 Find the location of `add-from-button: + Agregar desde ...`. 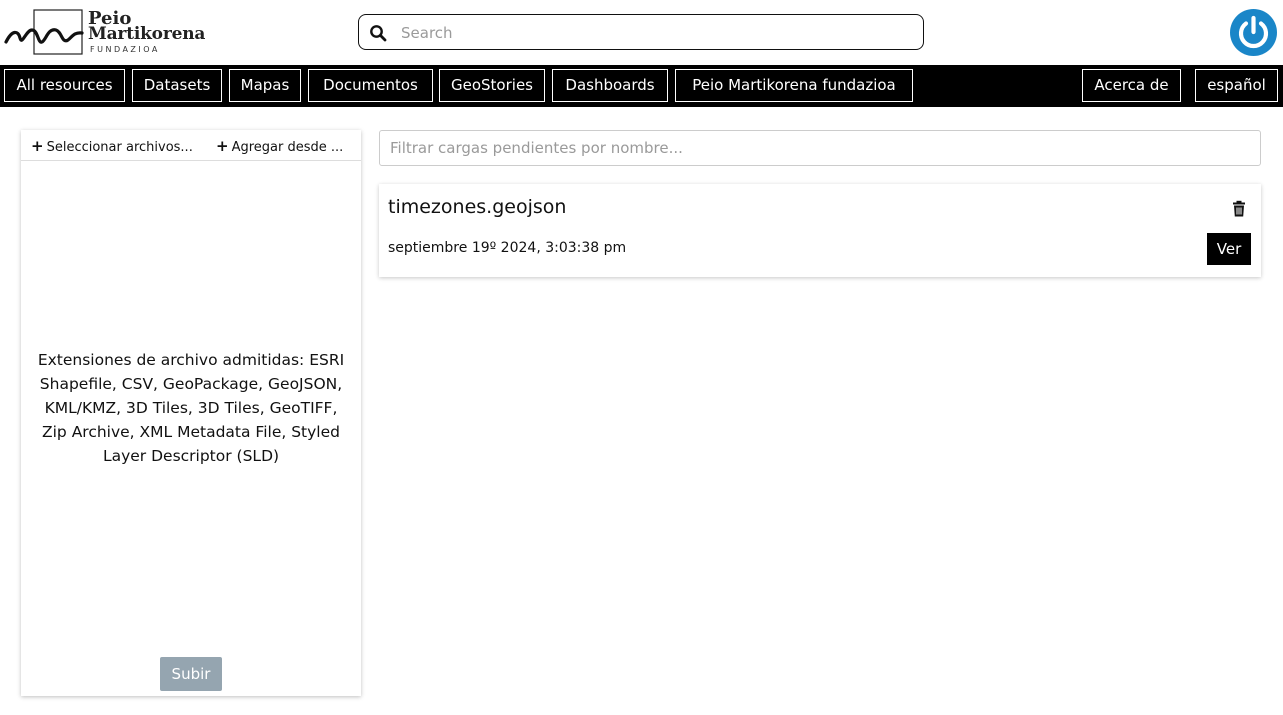

add-from-button: + Agregar desde ... is located at coordinates (286, 146).